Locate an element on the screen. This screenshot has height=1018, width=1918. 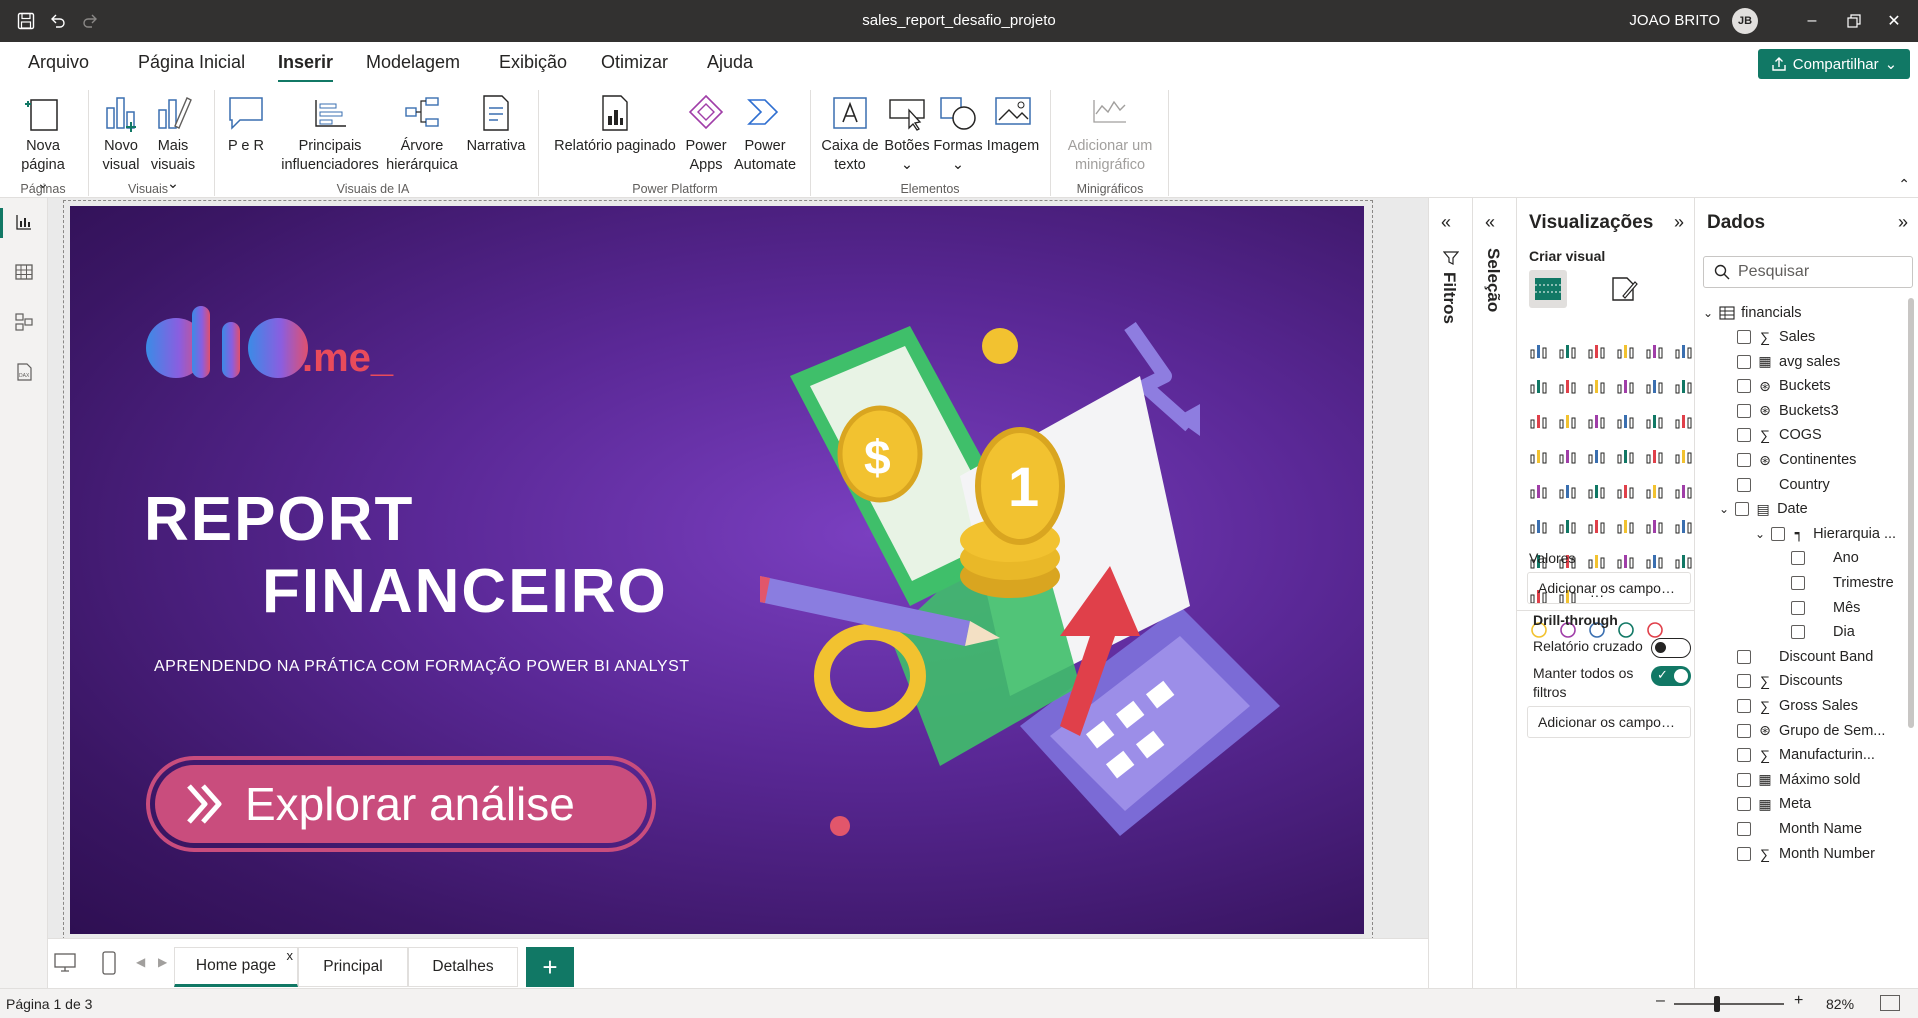
build-visual-tab is located at coordinates (1548, 289).